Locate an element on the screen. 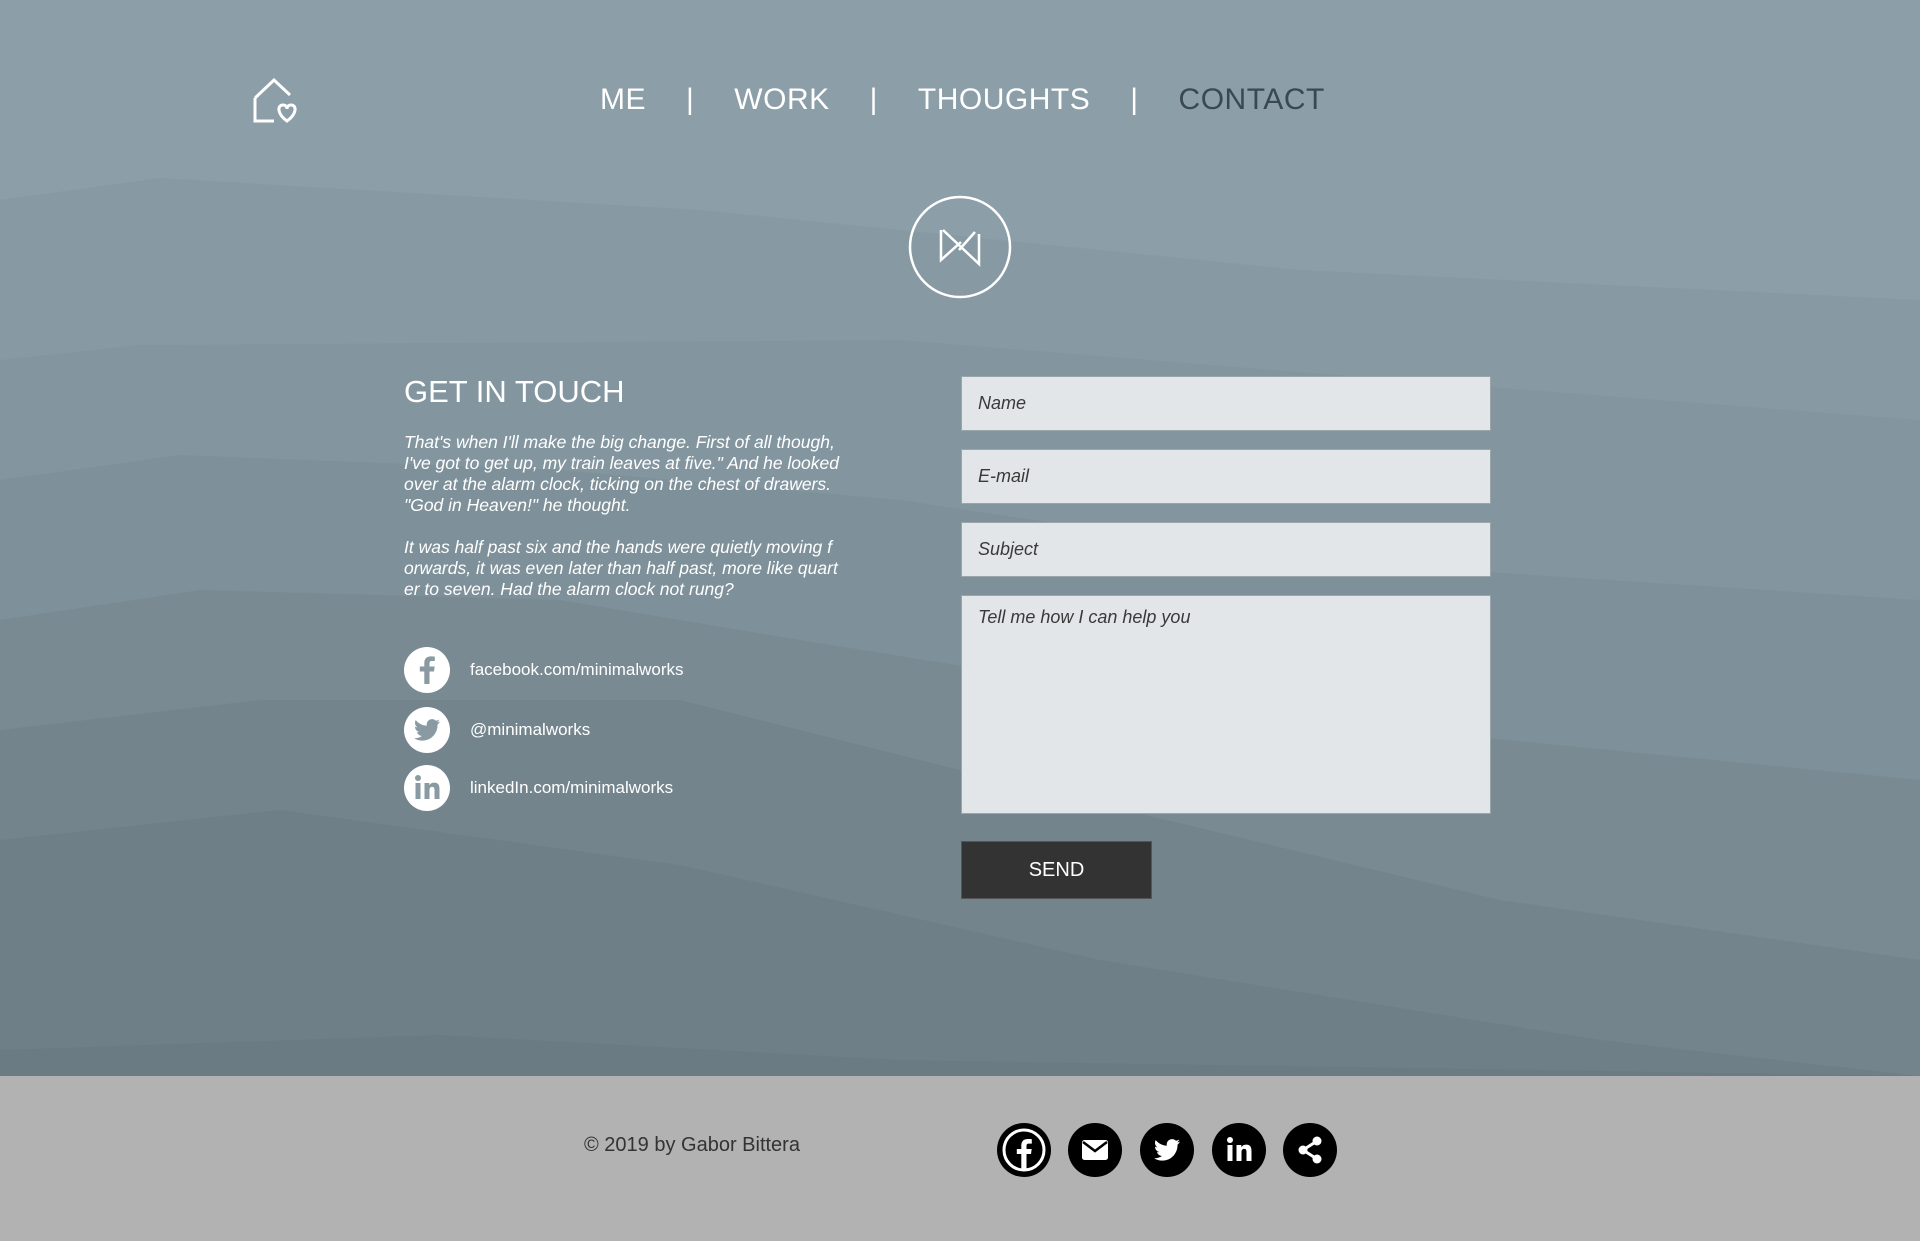 Image resolution: width=1920 pixels, height=1241 pixels. copyright-text: © 2019 by Gabor Bittera is located at coordinates (692, 1145).